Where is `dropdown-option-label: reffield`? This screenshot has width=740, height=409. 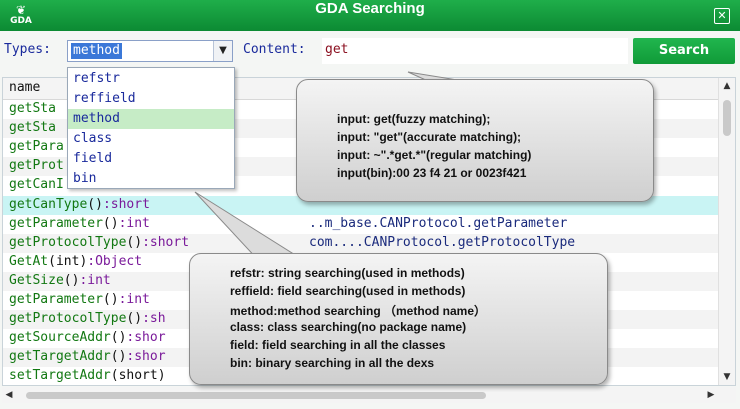 dropdown-option-label: reffield is located at coordinates (104, 98).